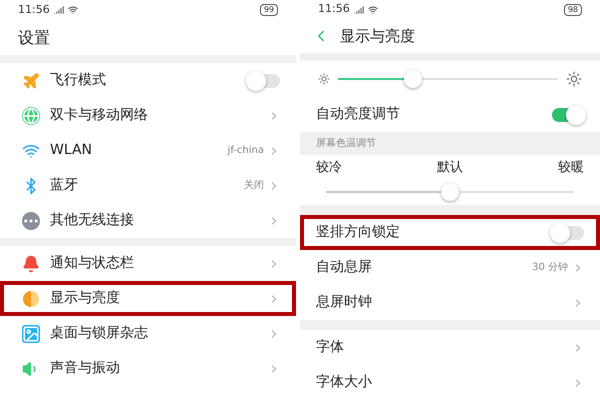 Image resolution: width=600 pixels, height=400 pixels. Describe the element at coordinates (448, 79) in the screenshot. I see `brightness-slider` at that location.